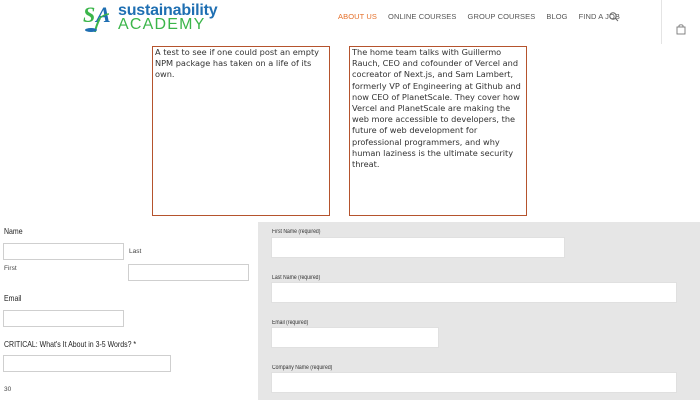  What do you see at coordinates (614, 16) in the screenshot?
I see `search-icon` at bounding box center [614, 16].